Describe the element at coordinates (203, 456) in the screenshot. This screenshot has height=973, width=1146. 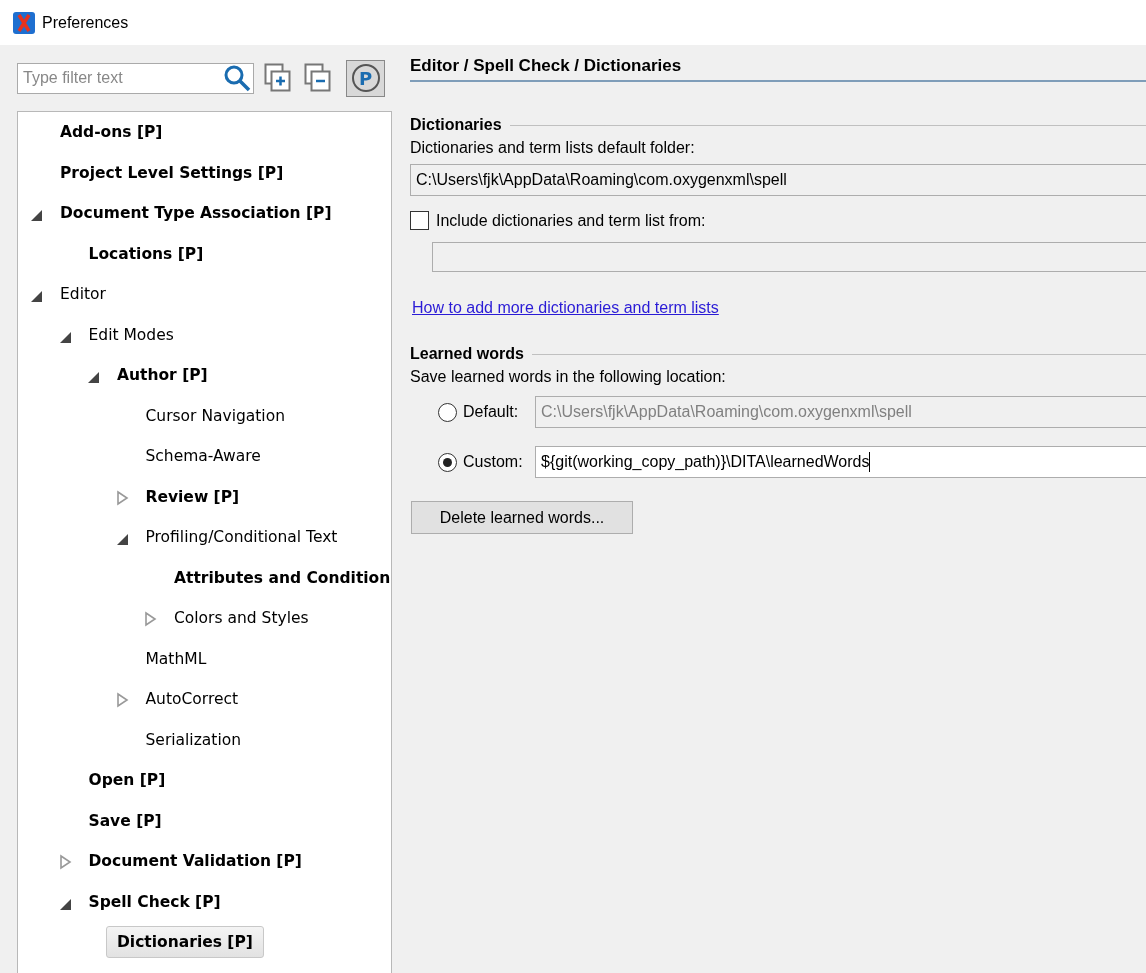
I see `tree-item: Schema-Aware` at that location.